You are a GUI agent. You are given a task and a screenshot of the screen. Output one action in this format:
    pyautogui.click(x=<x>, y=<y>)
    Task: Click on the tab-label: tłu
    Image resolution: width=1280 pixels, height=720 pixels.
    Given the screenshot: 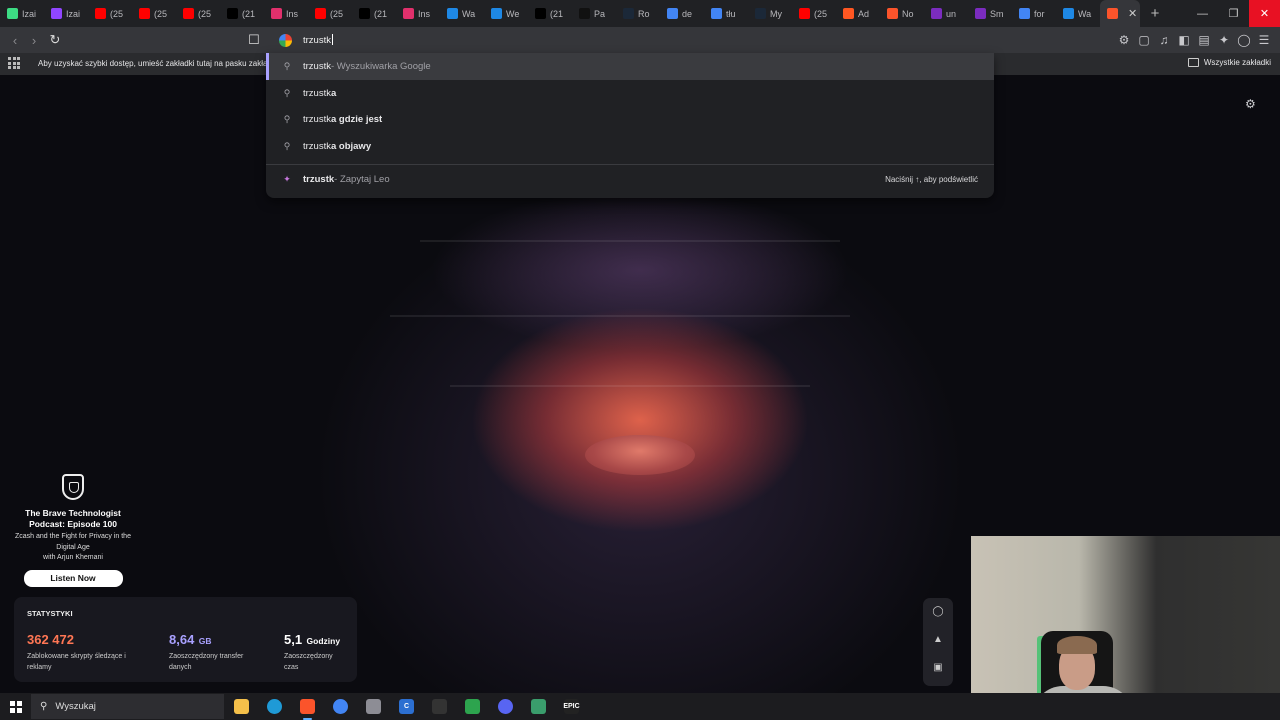 What is the action you would take?
    pyautogui.click(x=731, y=13)
    